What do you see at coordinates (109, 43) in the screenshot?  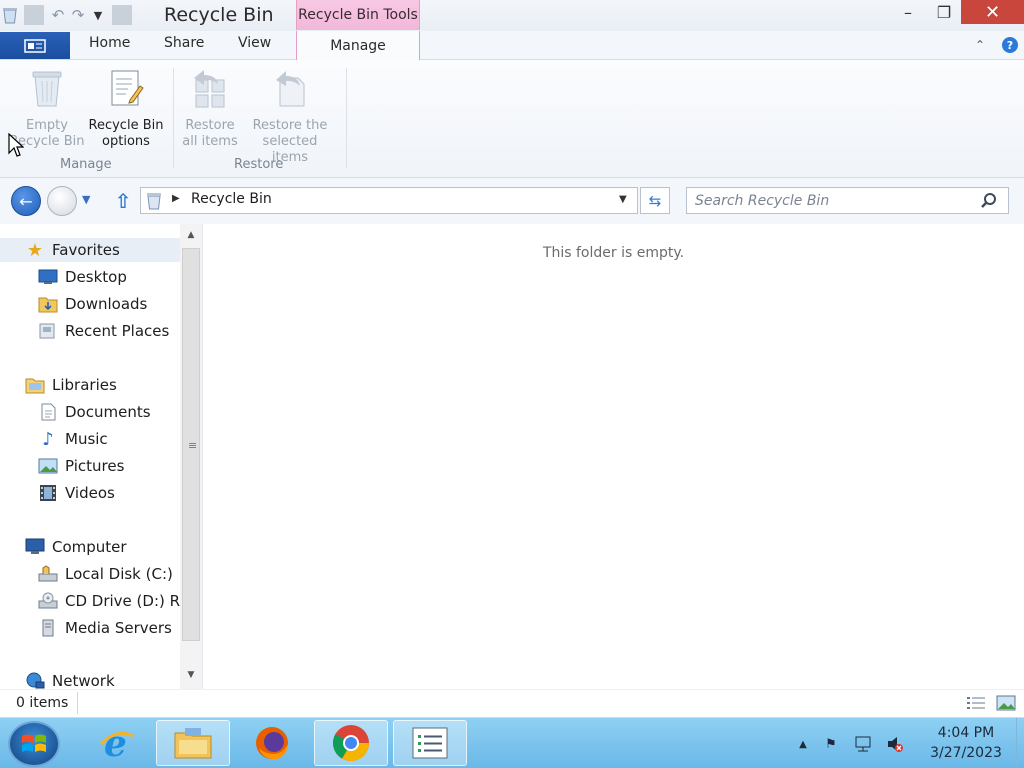 I see `tab-home: Home` at bounding box center [109, 43].